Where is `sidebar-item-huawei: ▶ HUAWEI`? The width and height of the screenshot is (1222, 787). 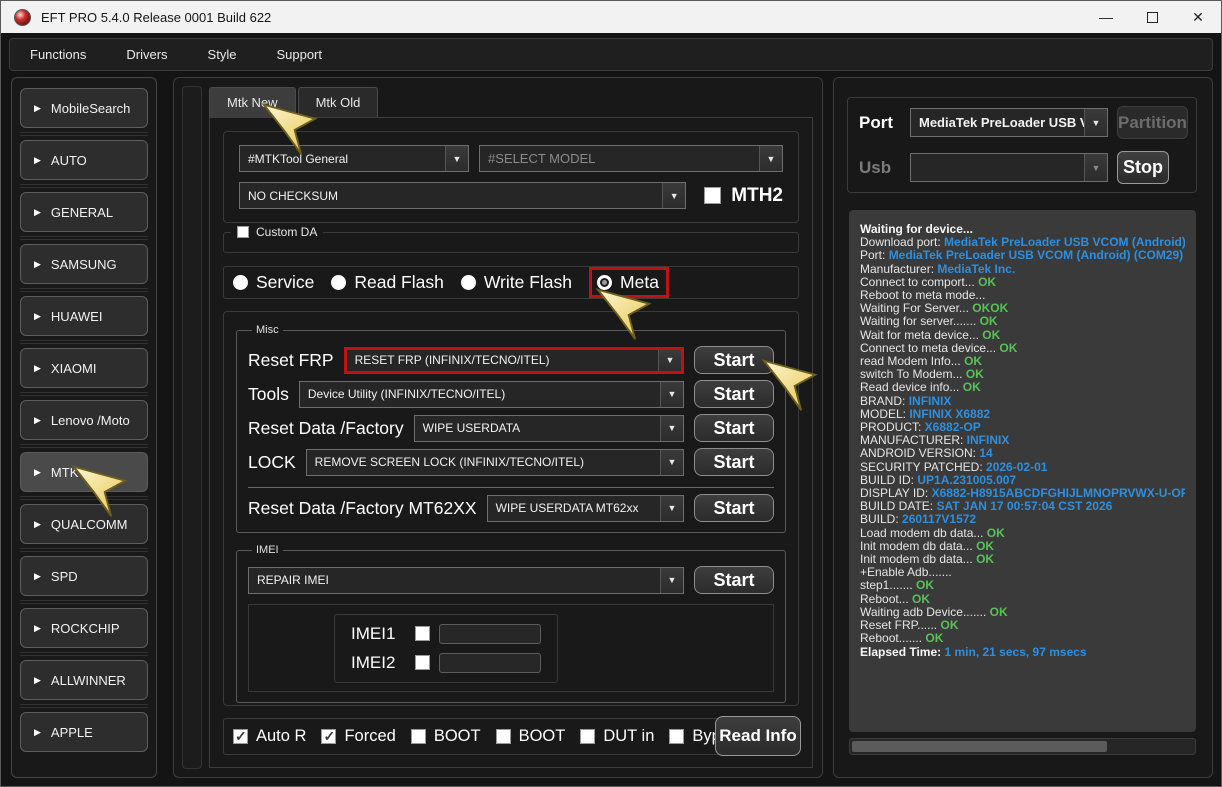
sidebar-item-huawei: ▶ HUAWEI is located at coordinates (84, 316).